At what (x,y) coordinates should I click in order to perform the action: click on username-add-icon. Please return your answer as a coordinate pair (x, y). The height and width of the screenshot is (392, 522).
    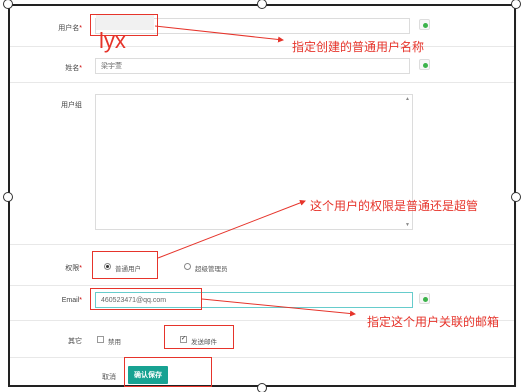
    Looking at the image, I should click on (424, 24).